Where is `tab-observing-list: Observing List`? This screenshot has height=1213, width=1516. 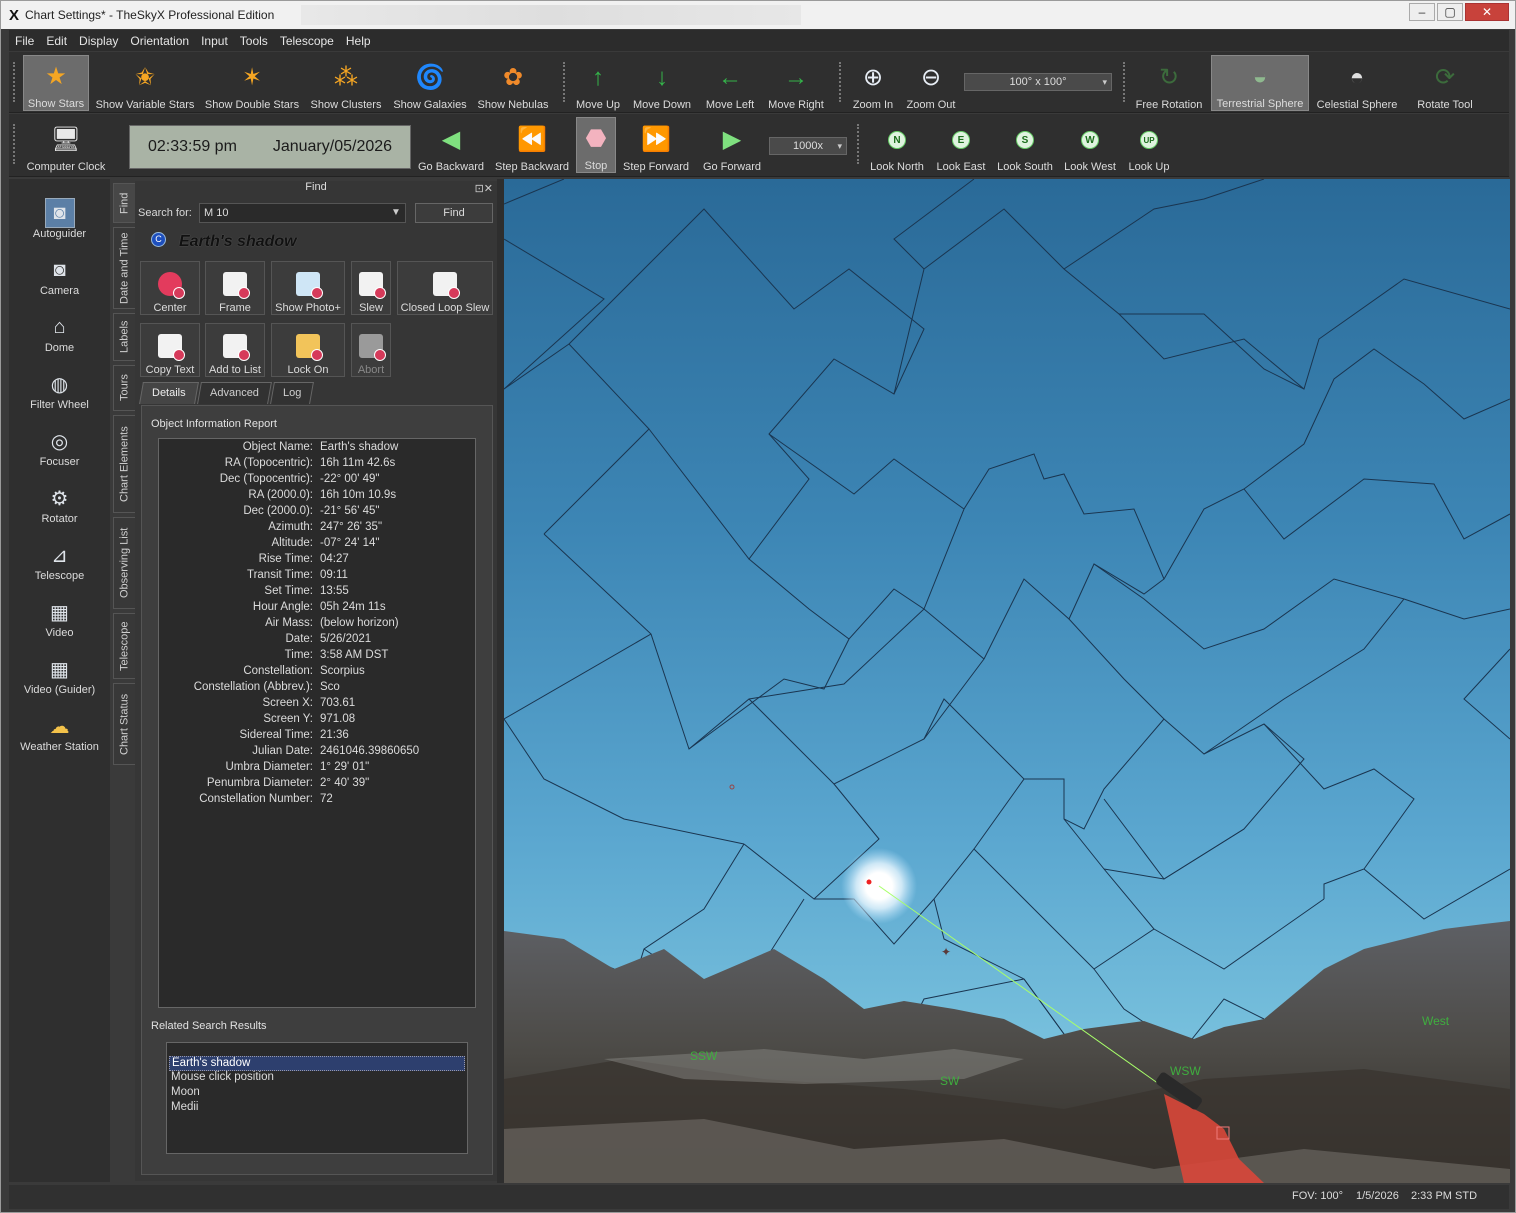 tab-observing-list: Observing List is located at coordinates (124, 563).